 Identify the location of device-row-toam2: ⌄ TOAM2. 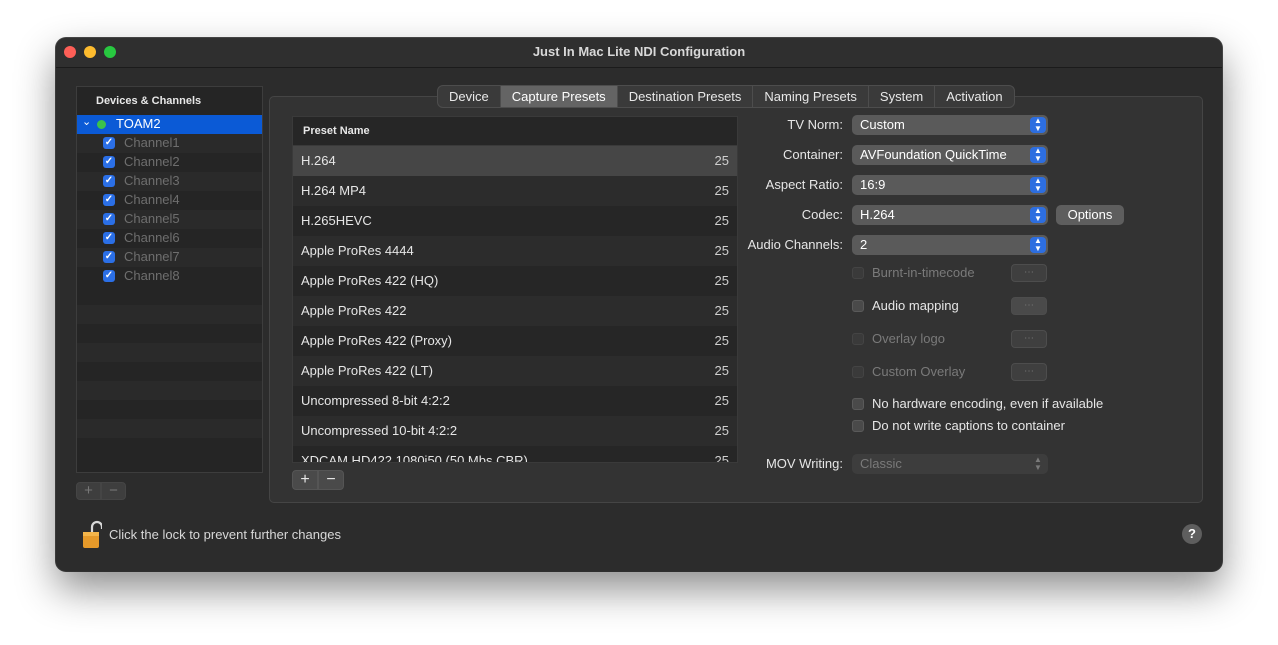
(169, 124).